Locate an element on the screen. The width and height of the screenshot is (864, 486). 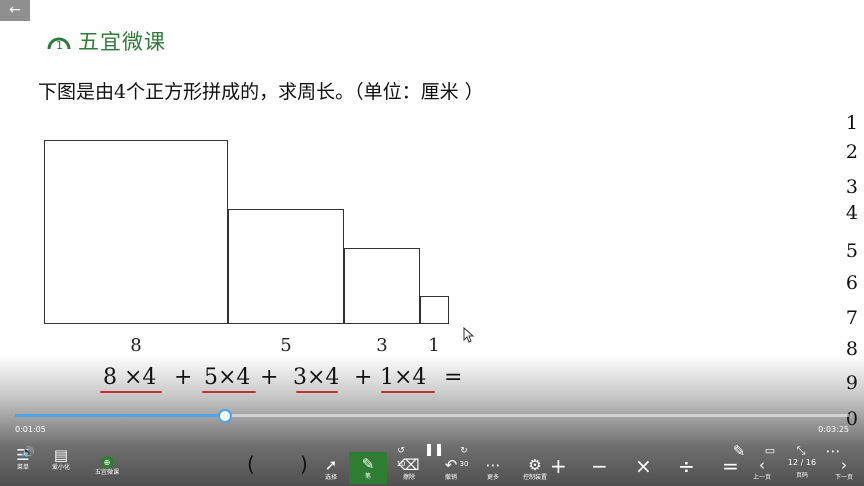
screen-button: ▭ is located at coordinates (770, 451).